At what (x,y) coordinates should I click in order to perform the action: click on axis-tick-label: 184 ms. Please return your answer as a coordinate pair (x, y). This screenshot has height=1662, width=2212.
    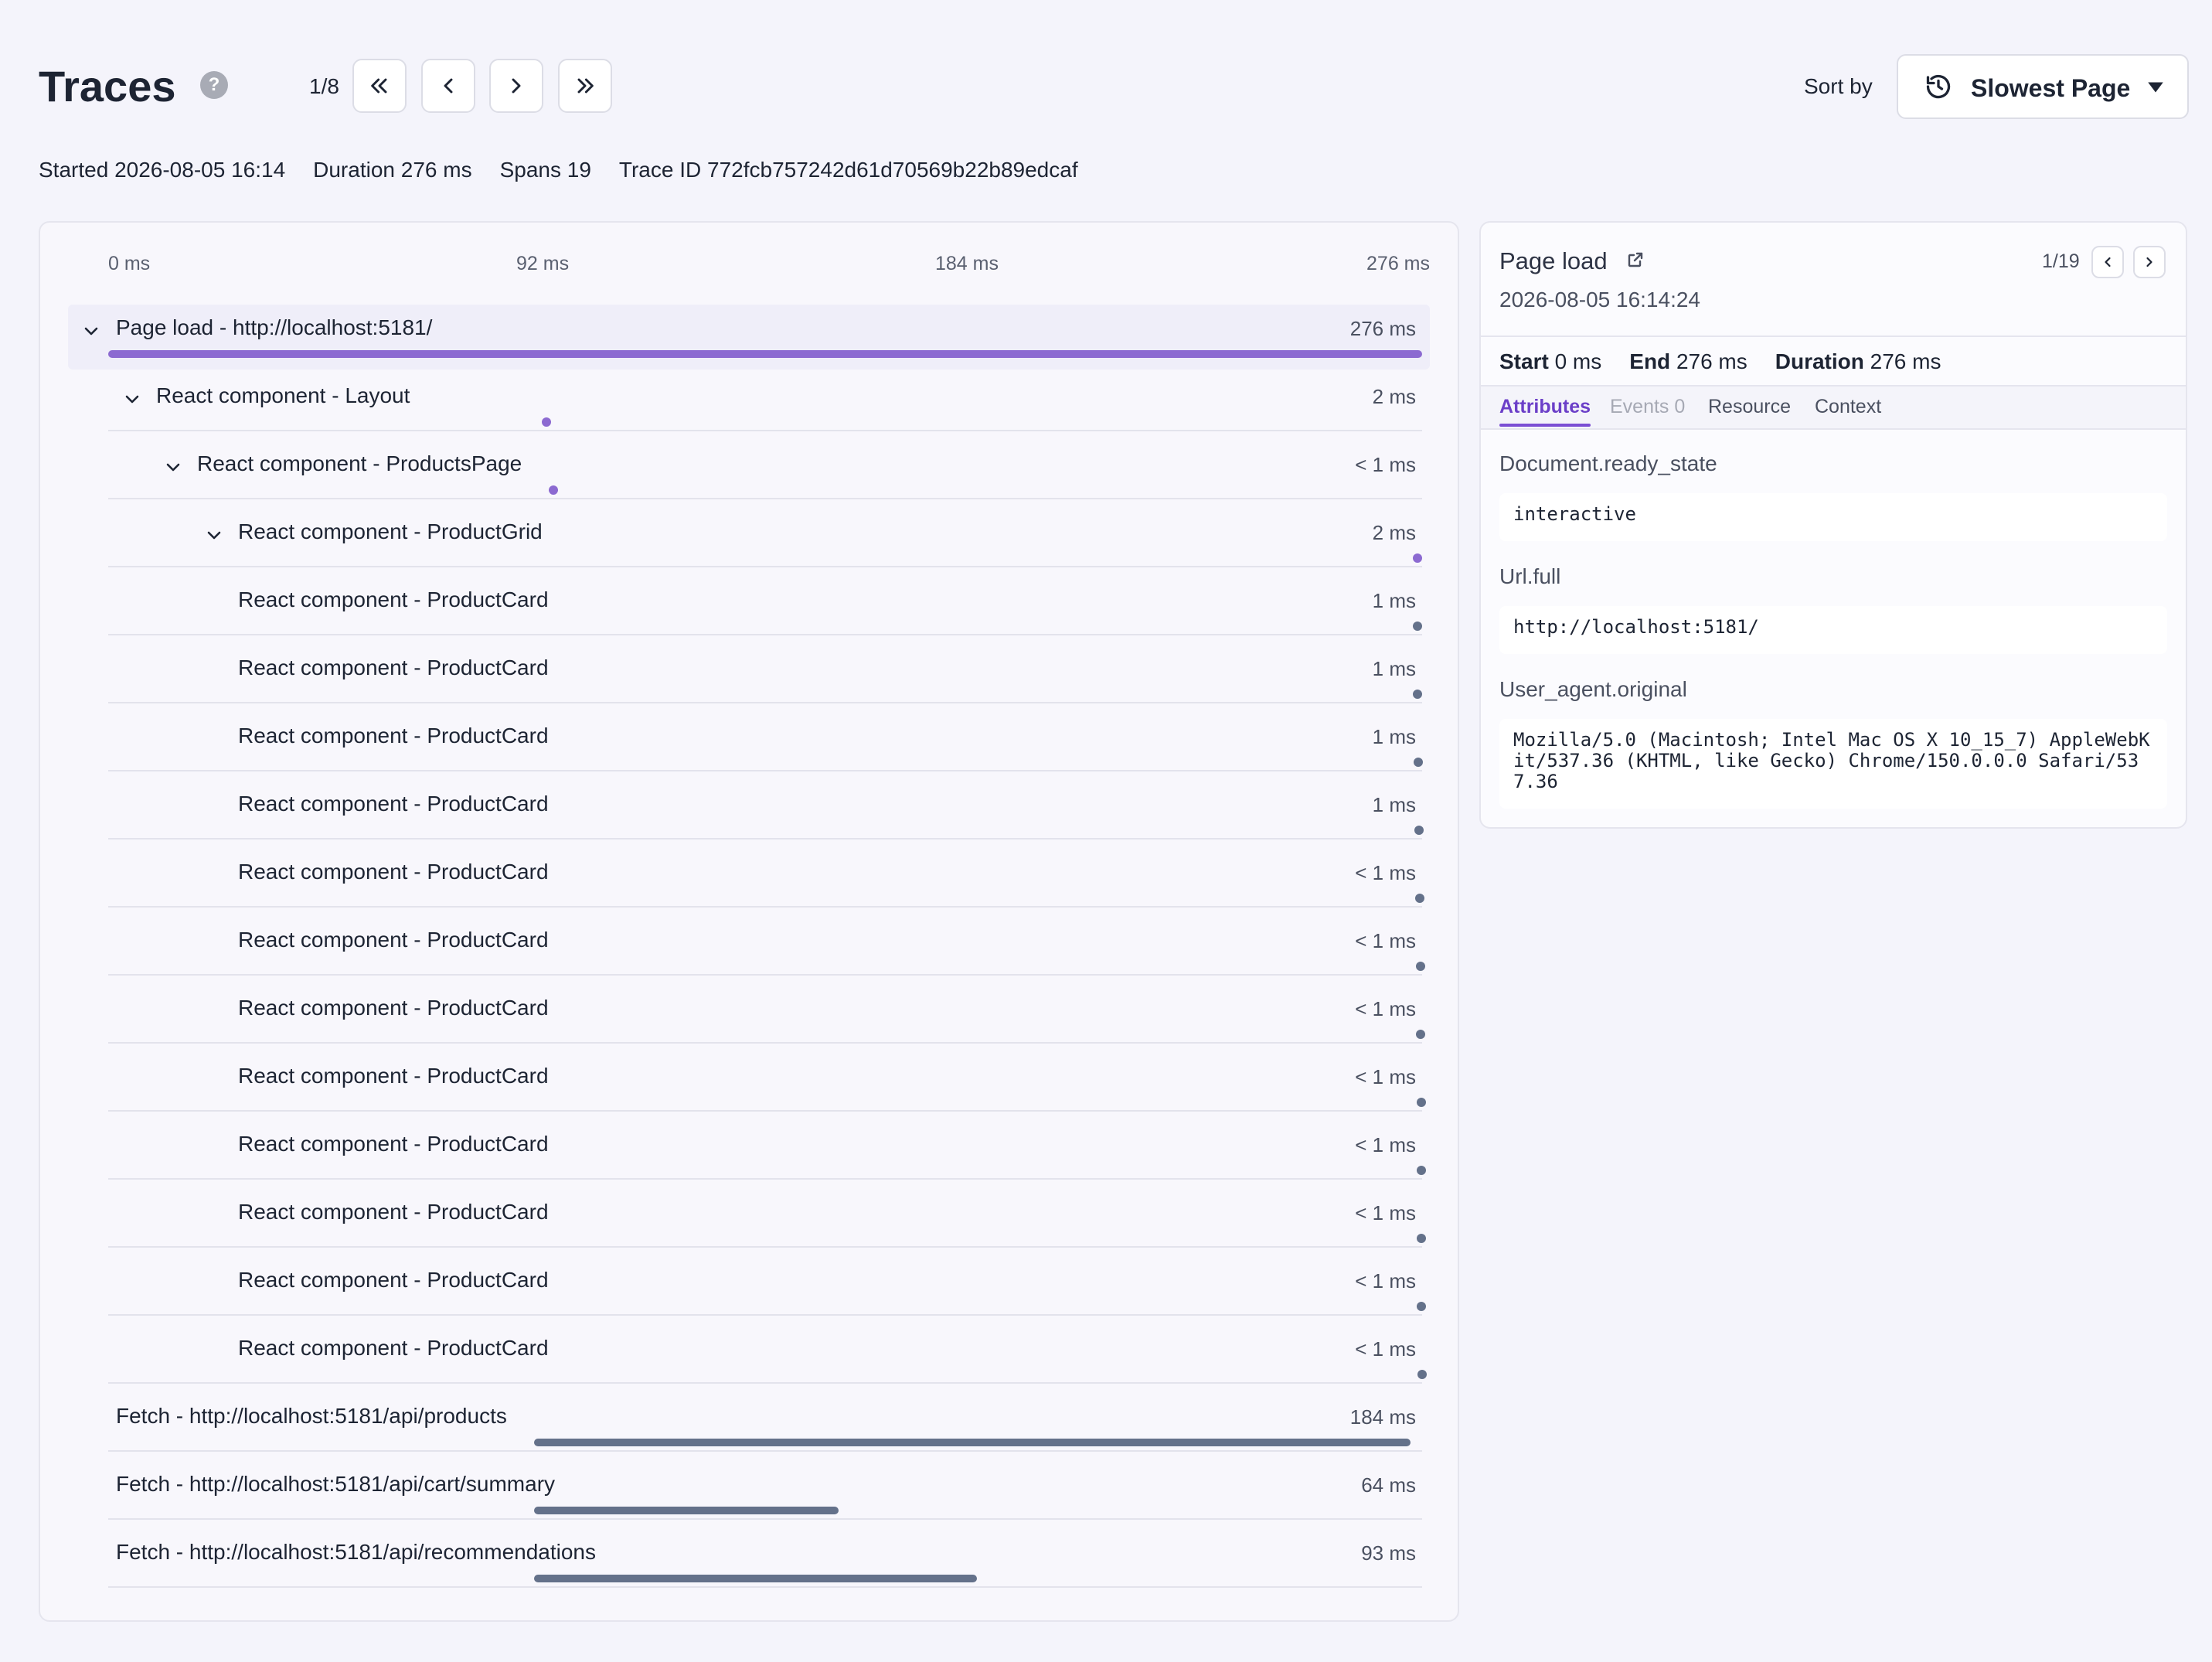
    Looking at the image, I should click on (967, 263).